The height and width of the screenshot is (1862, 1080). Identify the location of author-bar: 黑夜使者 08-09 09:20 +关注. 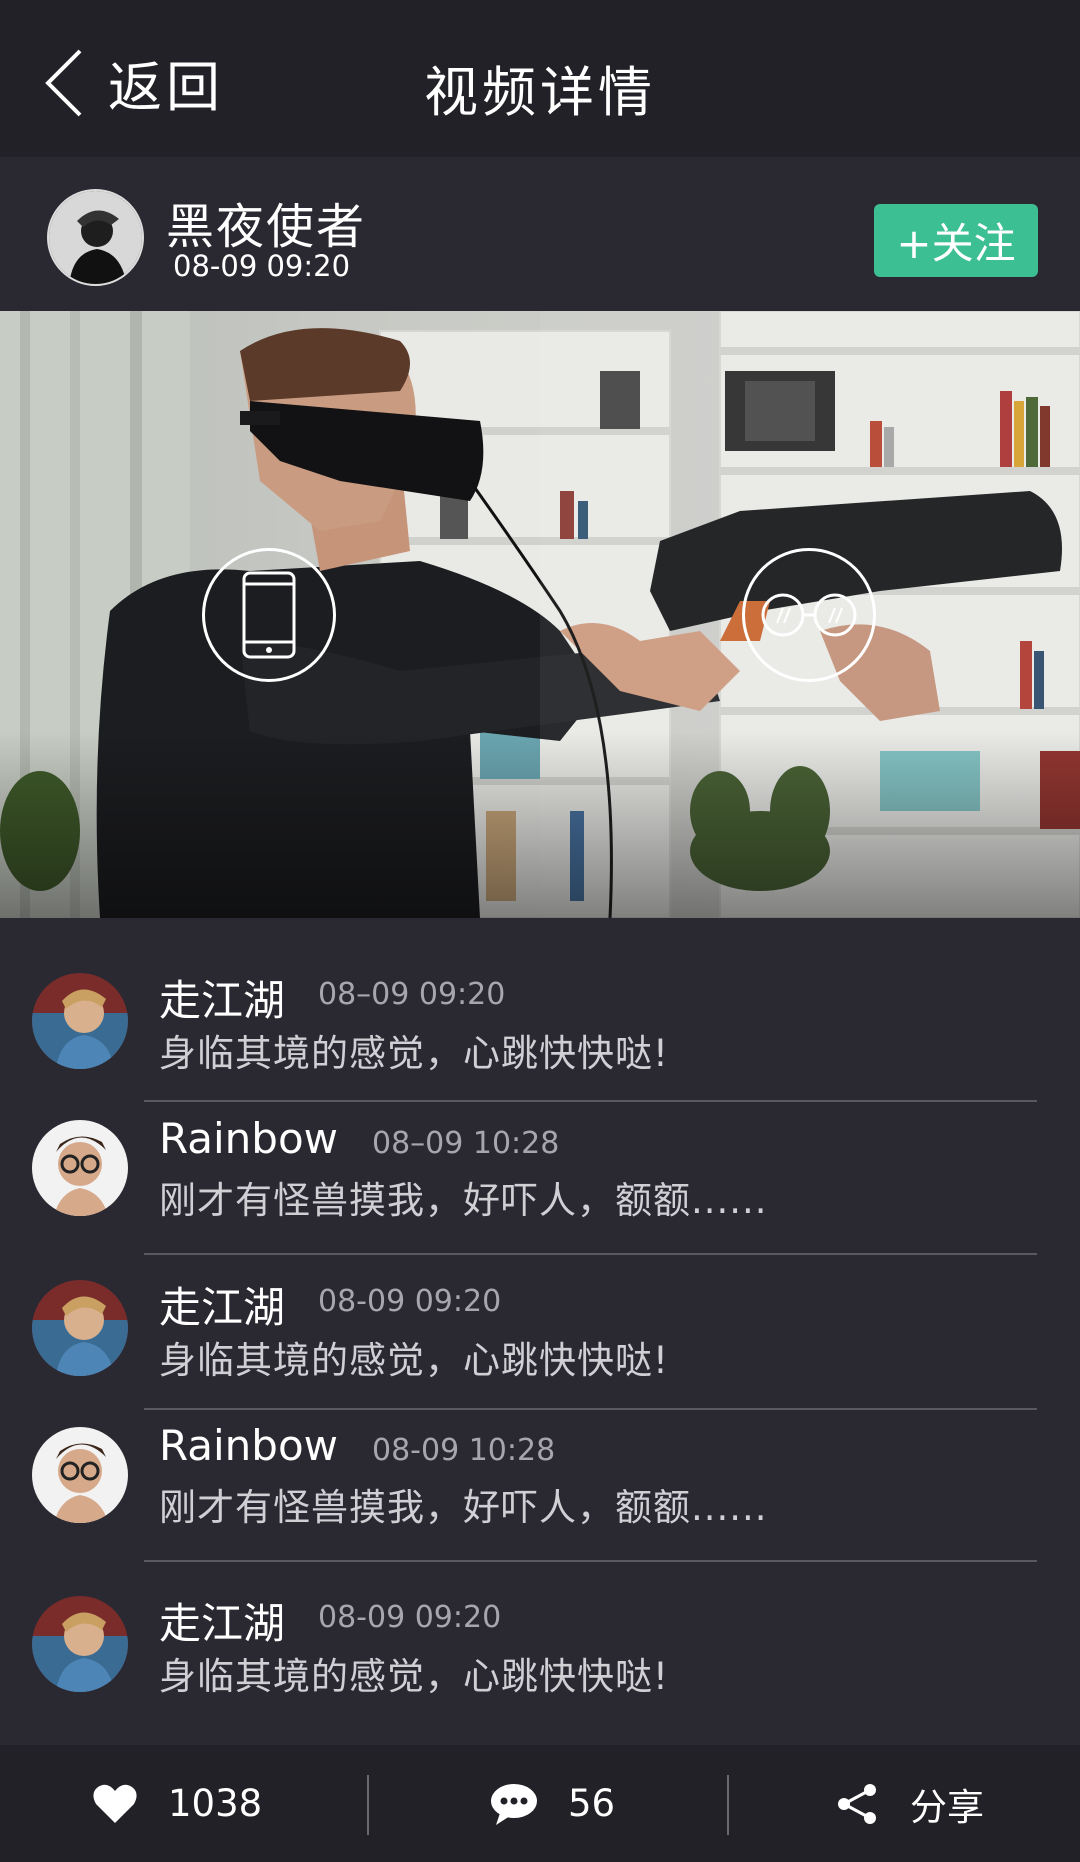
(540, 234).